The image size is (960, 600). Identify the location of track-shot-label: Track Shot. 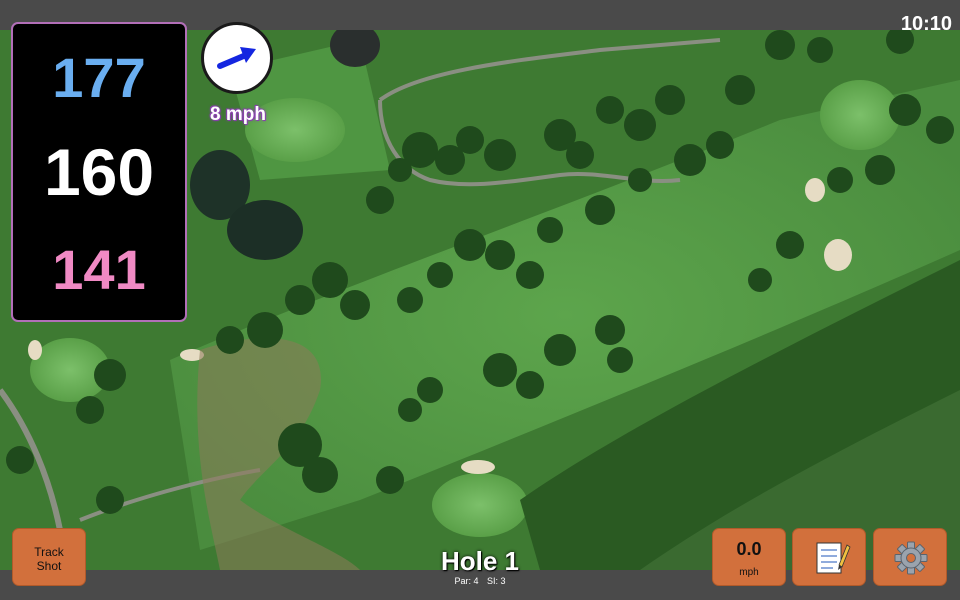
(49, 559).